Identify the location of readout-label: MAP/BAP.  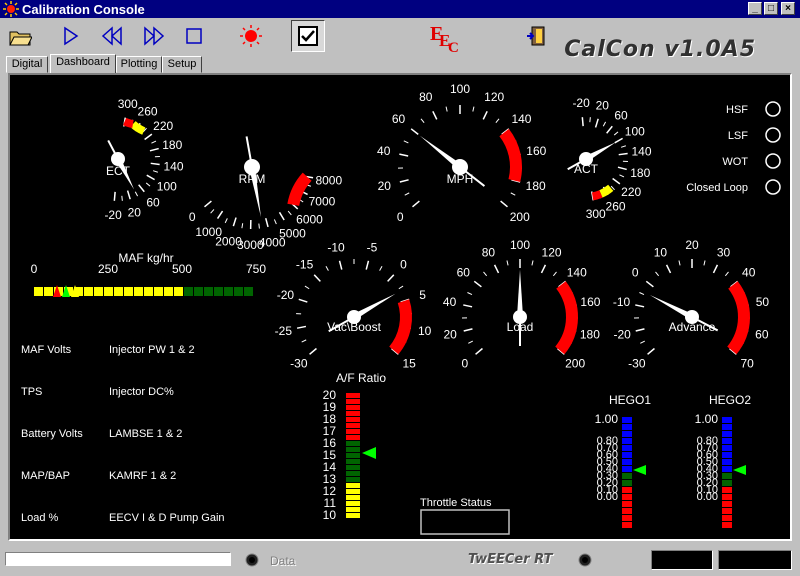
(45, 476).